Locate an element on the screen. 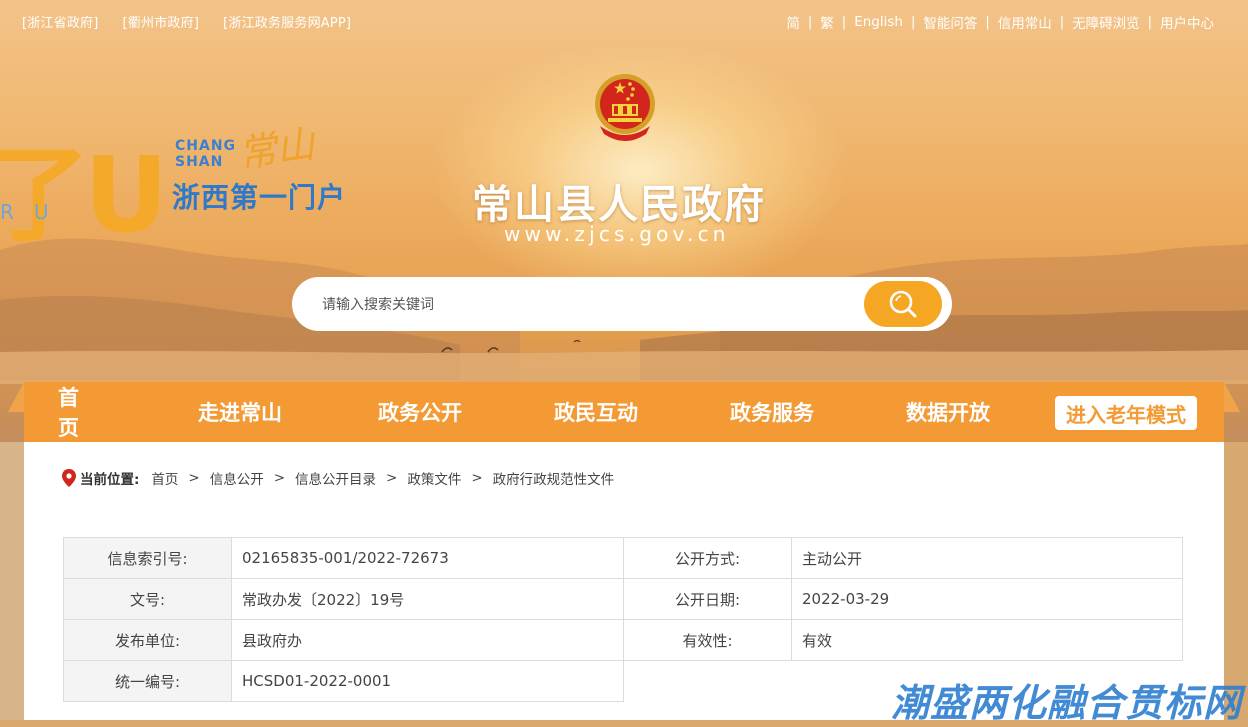 This screenshot has height=727, width=1248. nav-corner-left is located at coordinates (16, 397).